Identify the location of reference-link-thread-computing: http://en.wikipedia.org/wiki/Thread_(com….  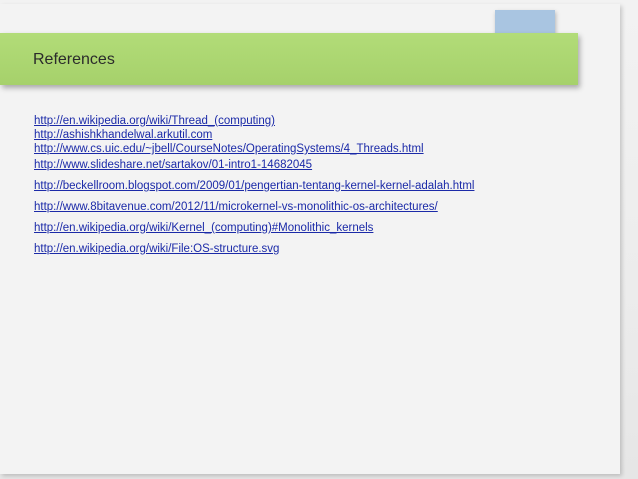
(324, 121).